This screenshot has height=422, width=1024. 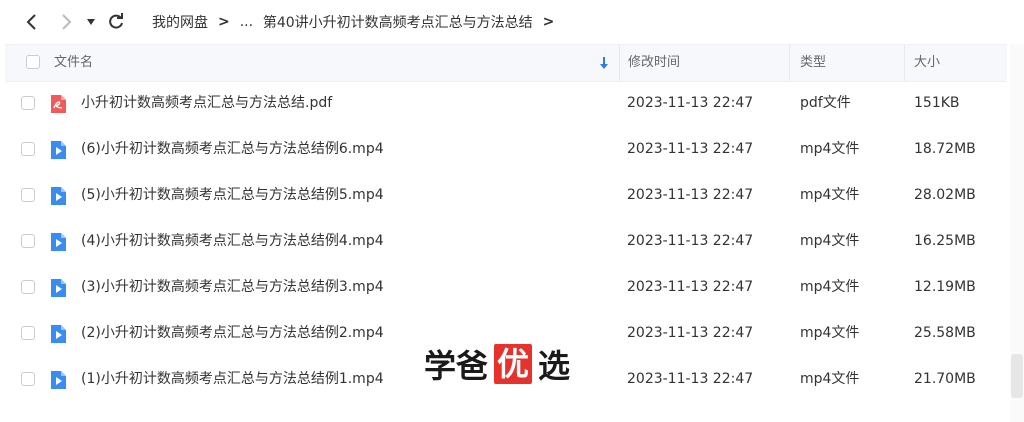 What do you see at coordinates (1017, 233) in the screenshot?
I see `scrollbar` at bounding box center [1017, 233].